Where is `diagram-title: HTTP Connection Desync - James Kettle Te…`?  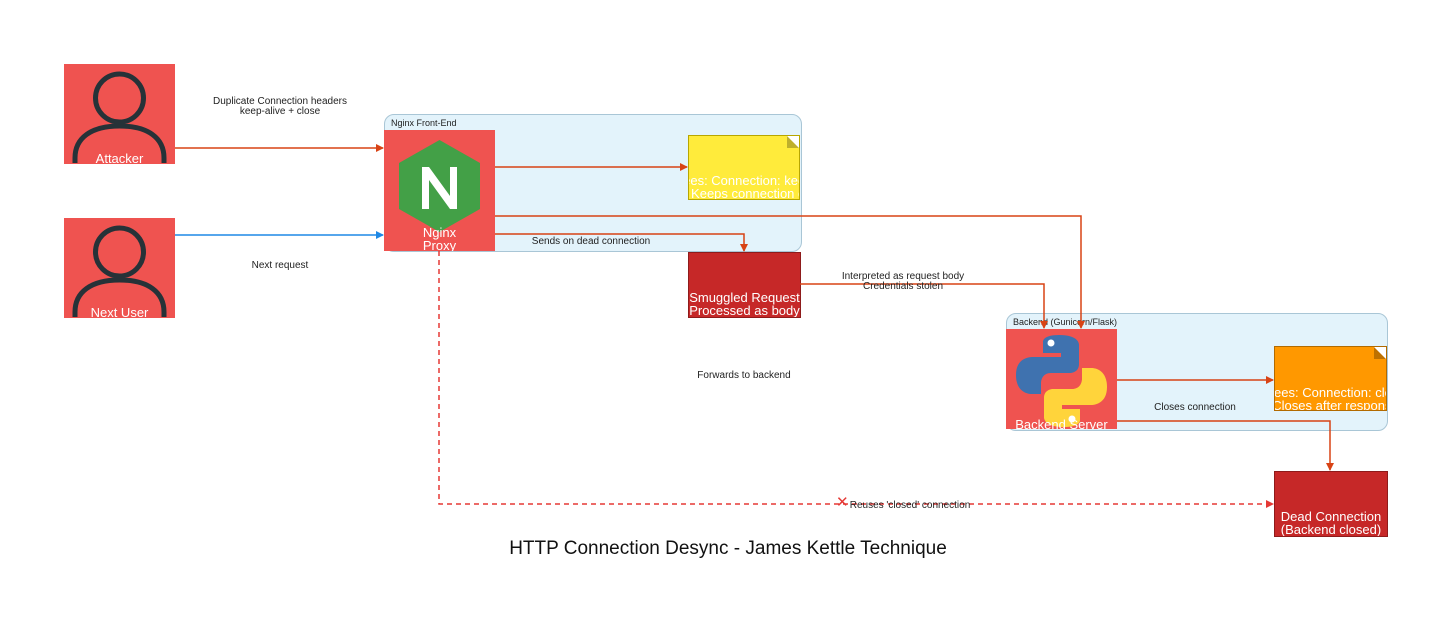
diagram-title: HTTP Connection Desync - James Kettle Te… is located at coordinates (728, 548).